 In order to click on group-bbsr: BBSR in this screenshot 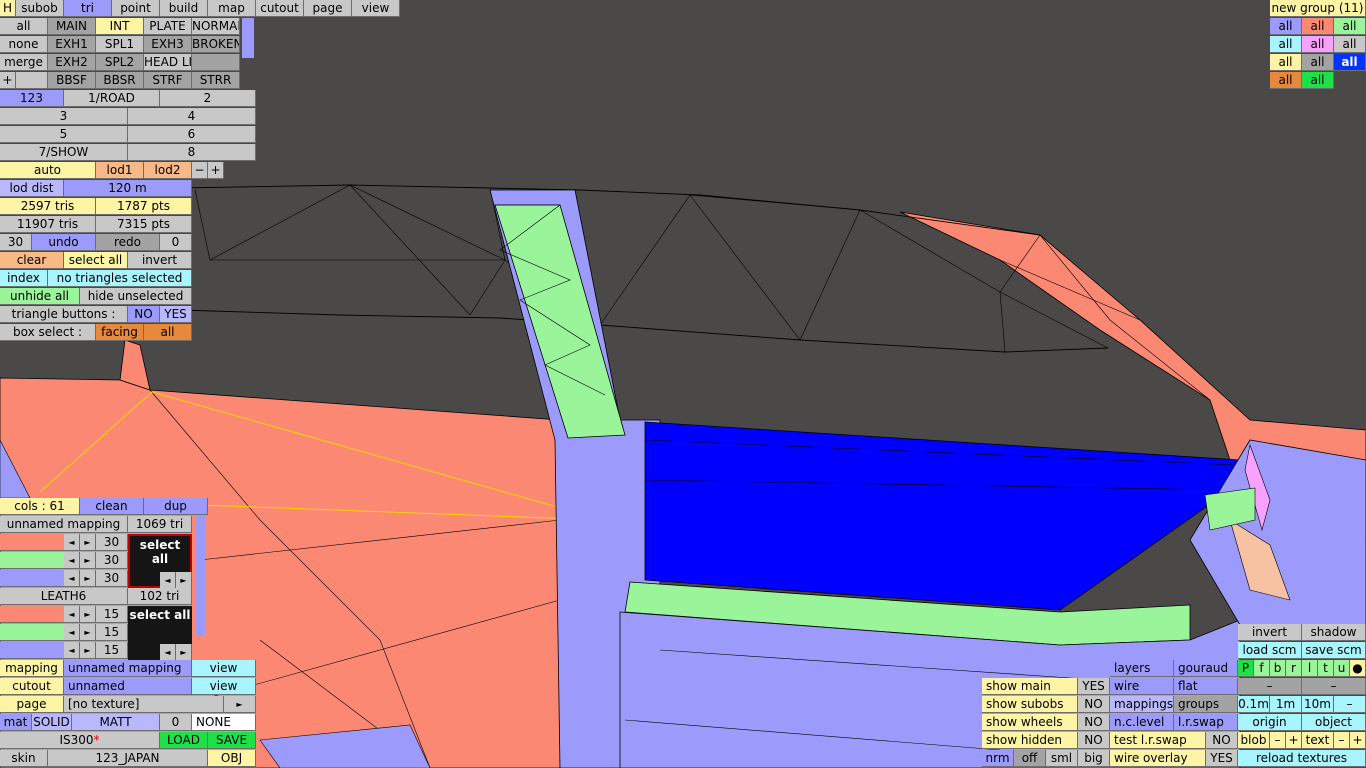, I will do `click(120, 80)`.